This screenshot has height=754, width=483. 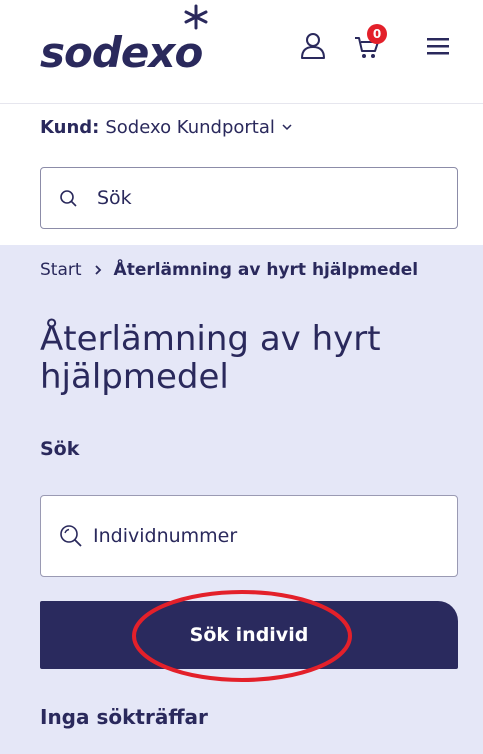 What do you see at coordinates (313, 46) in the screenshot?
I see `user-icon` at bounding box center [313, 46].